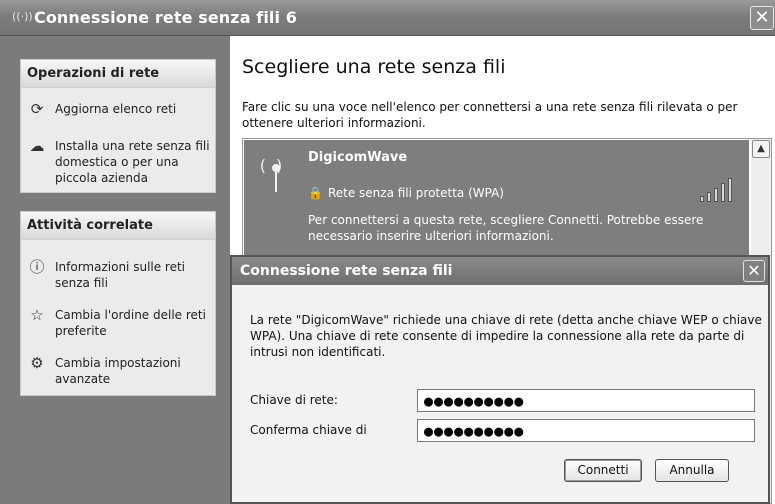 This screenshot has height=504, width=775. I want to click on change-preferred-order-label: Cambia l'ordine delle reti preferite, so click(130, 323).